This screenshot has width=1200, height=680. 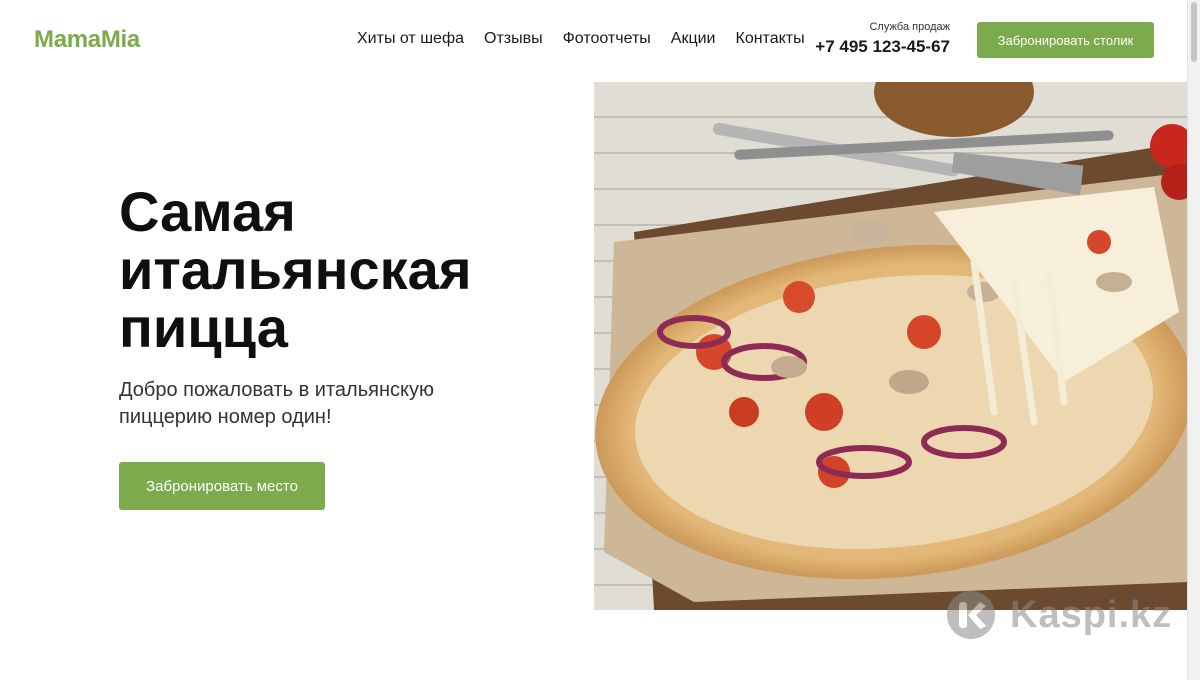 I want to click on nav-item-contacts: Контакты, so click(x=770, y=39).